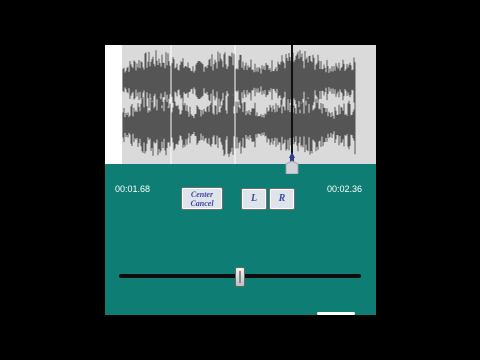  Describe the element at coordinates (282, 199) in the screenshot. I see `right-channel-button: R` at that location.